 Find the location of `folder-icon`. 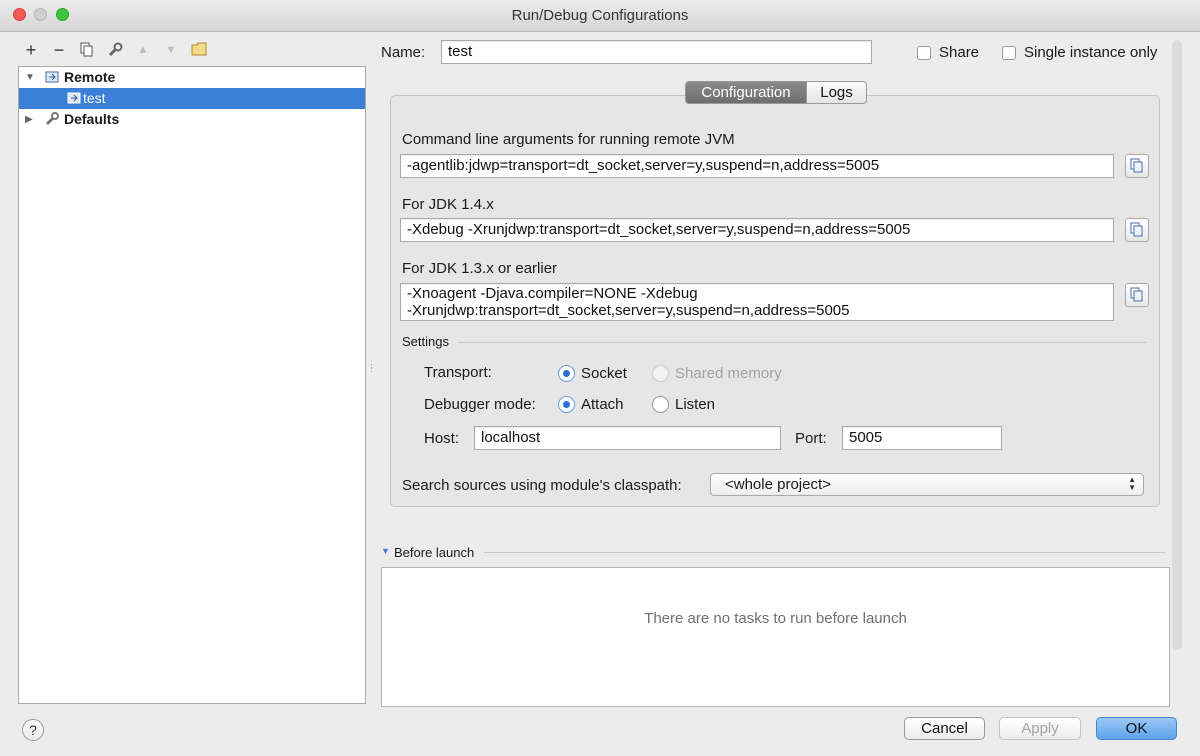

folder-icon is located at coordinates (199, 49).